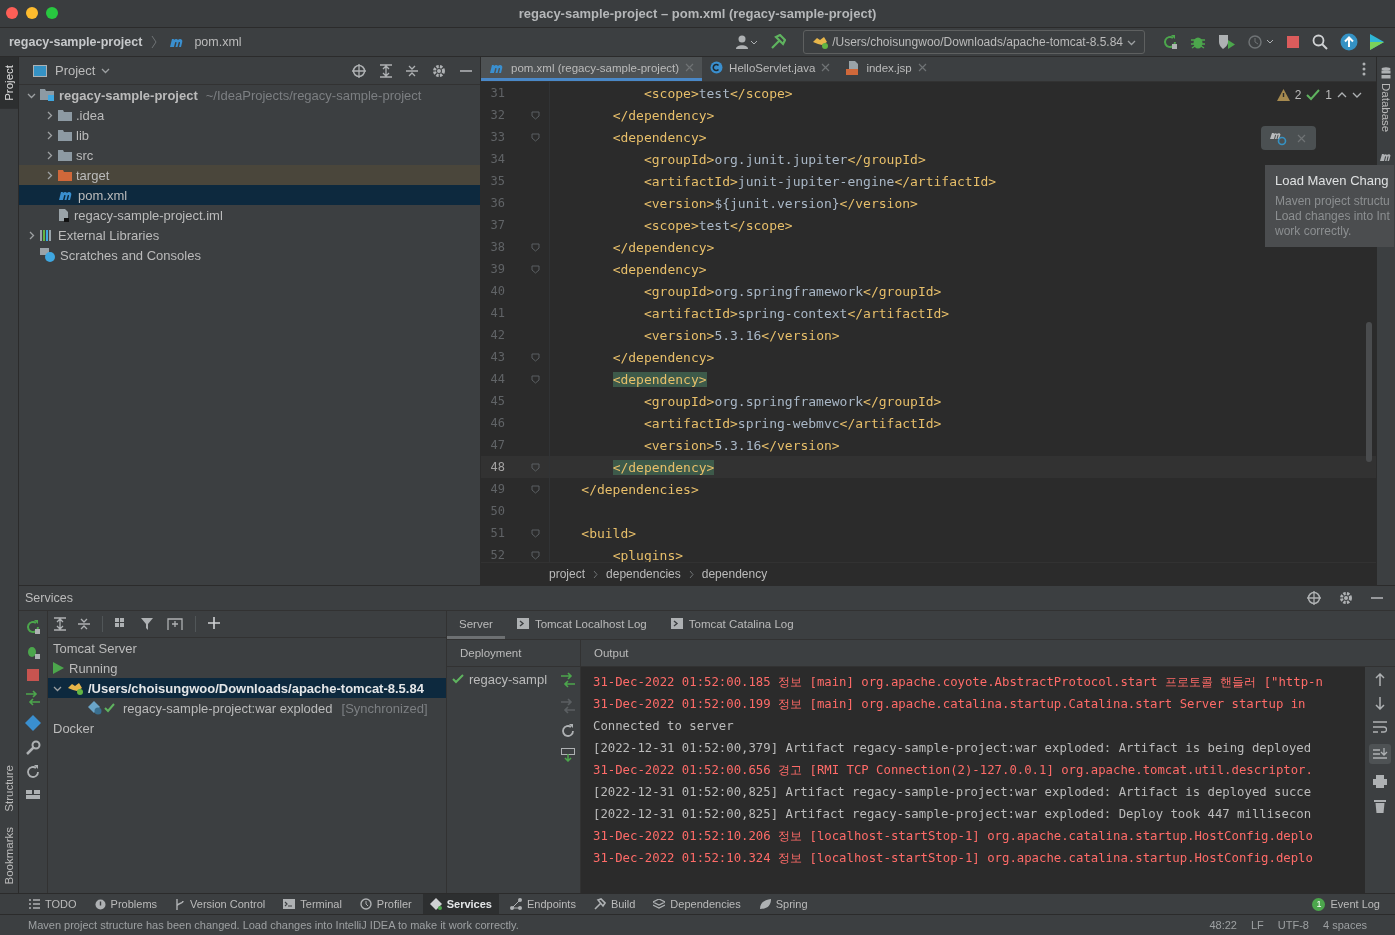 The height and width of the screenshot is (935, 1395). What do you see at coordinates (247, 668) in the screenshot?
I see `service-item: Running` at bounding box center [247, 668].